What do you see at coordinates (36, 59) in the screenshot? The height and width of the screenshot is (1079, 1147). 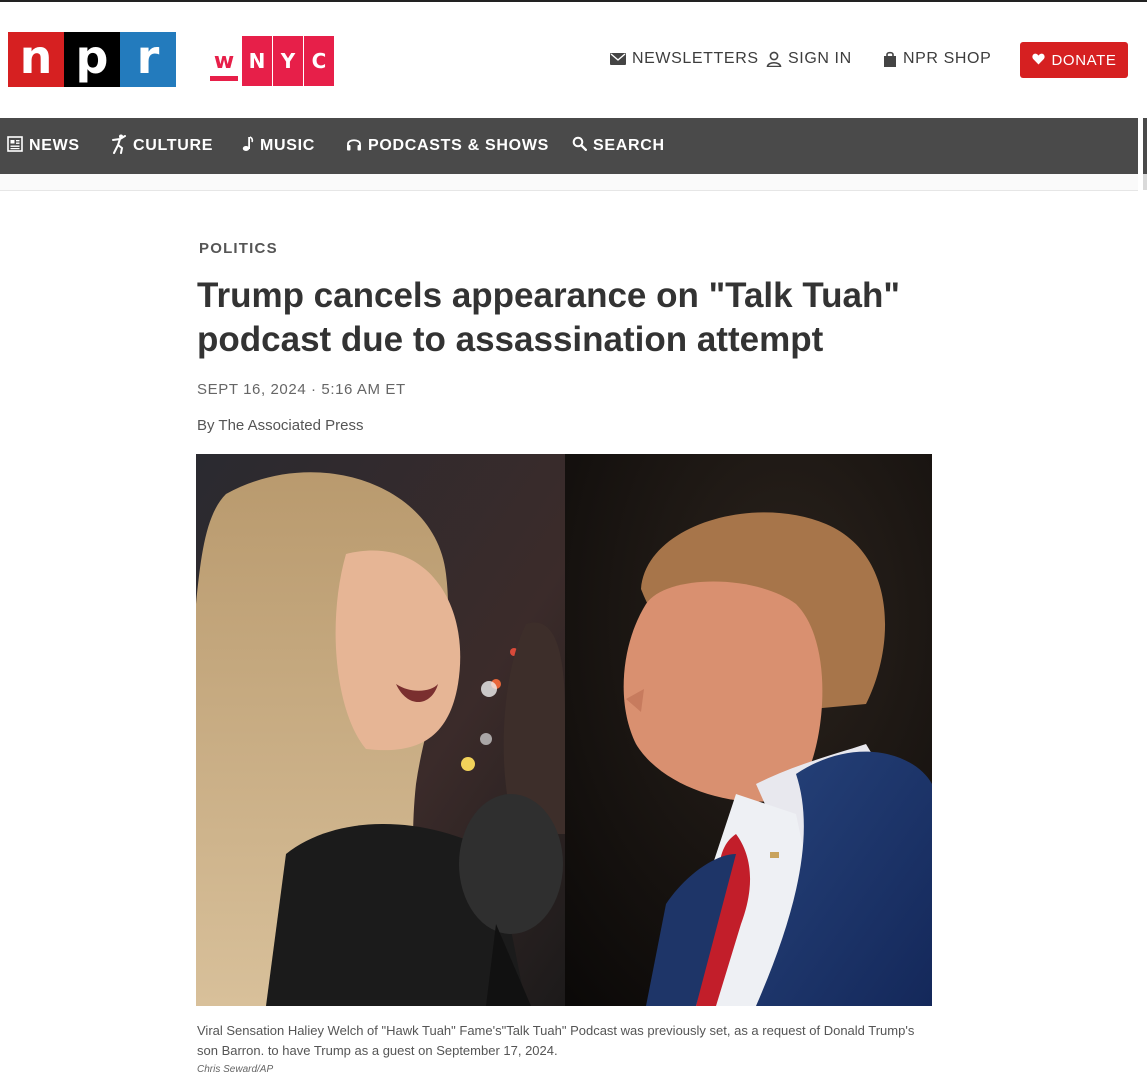 I see `npr-logo-n: n` at bounding box center [36, 59].